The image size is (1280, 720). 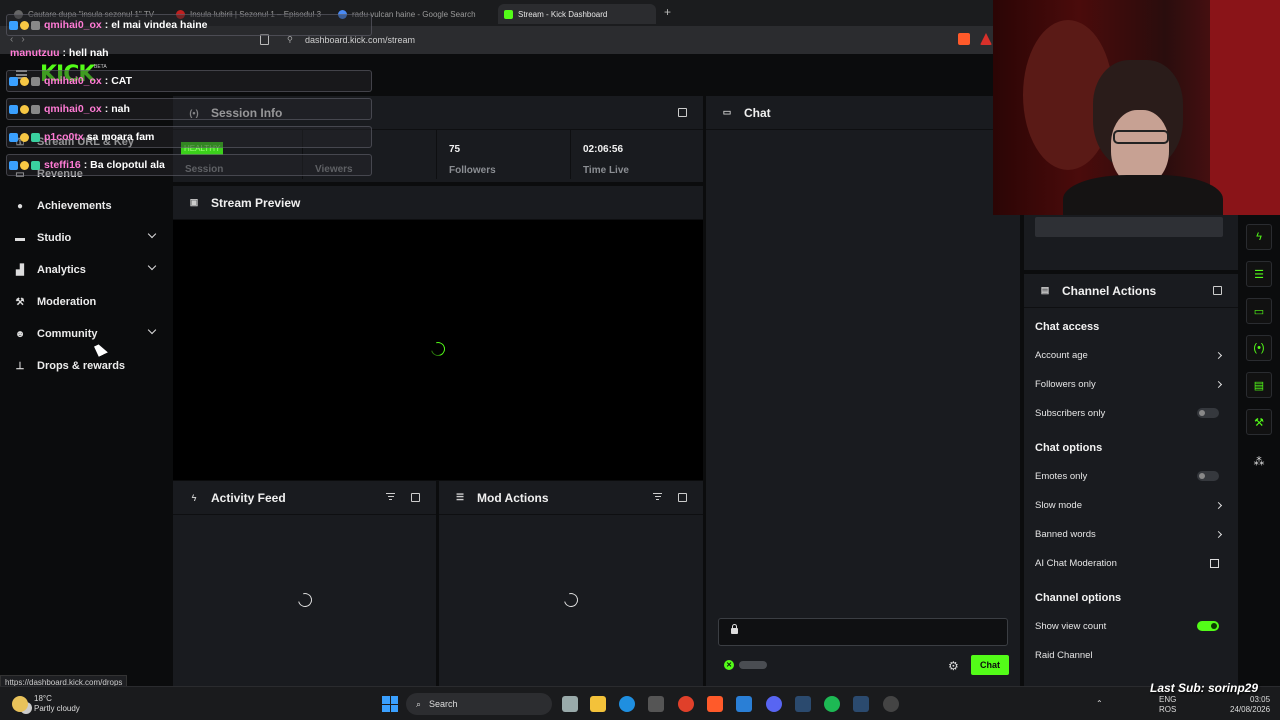 What do you see at coordinates (570, 704) in the screenshot?
I see `task-view-icon` at bounding box center [570, 704].